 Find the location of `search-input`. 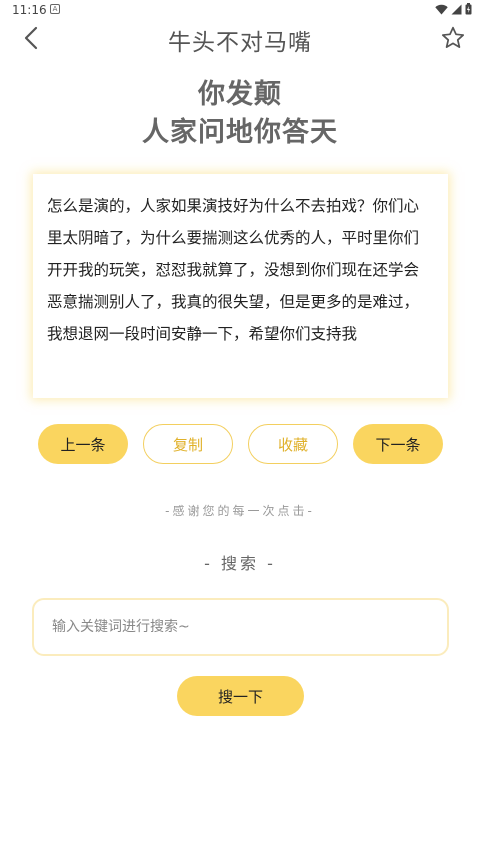

search-input is located at coordinates (240, 627).